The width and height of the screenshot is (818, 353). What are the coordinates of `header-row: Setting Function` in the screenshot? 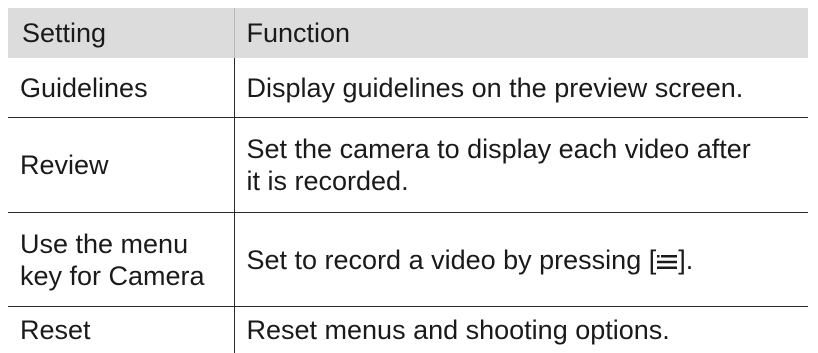 It's located at (408, 33).